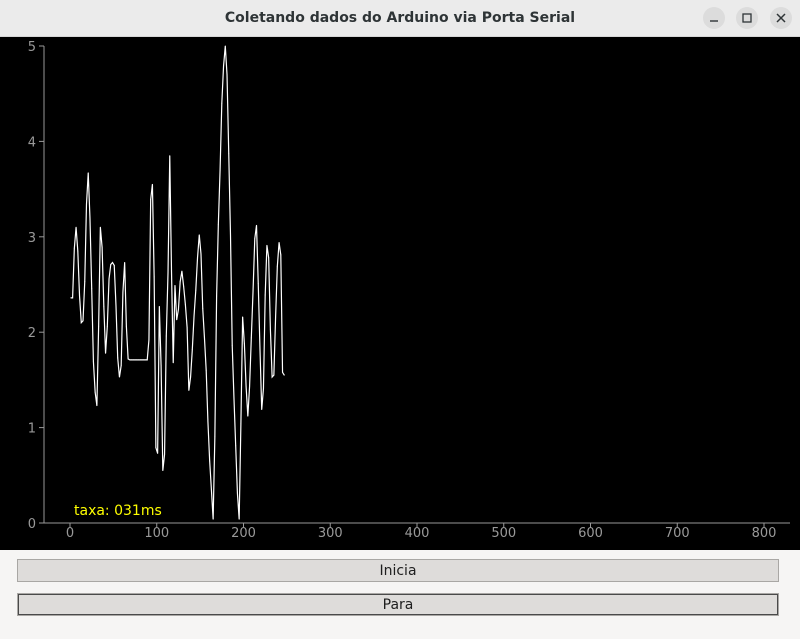 The image size is (800, 639). Describe the element at coordinates (747, 18) in the screenshot. I see `maximize-button` at that location.